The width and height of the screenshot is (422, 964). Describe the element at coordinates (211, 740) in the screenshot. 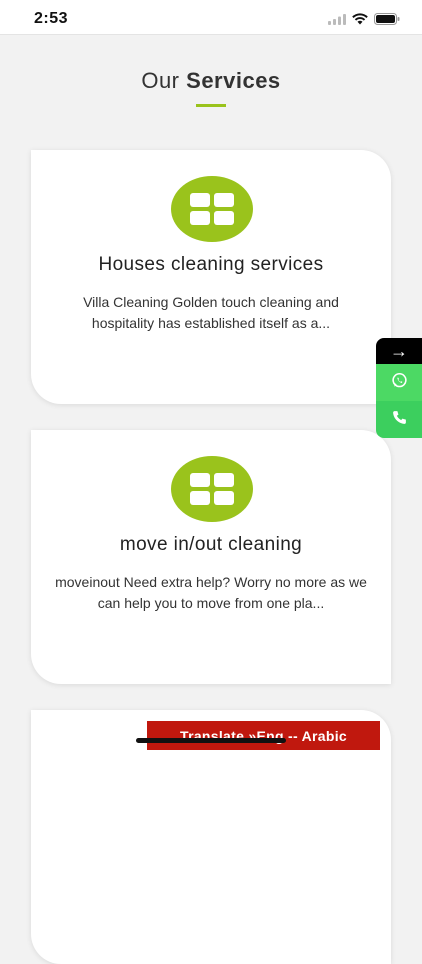

I see `home-indicator` at that location.